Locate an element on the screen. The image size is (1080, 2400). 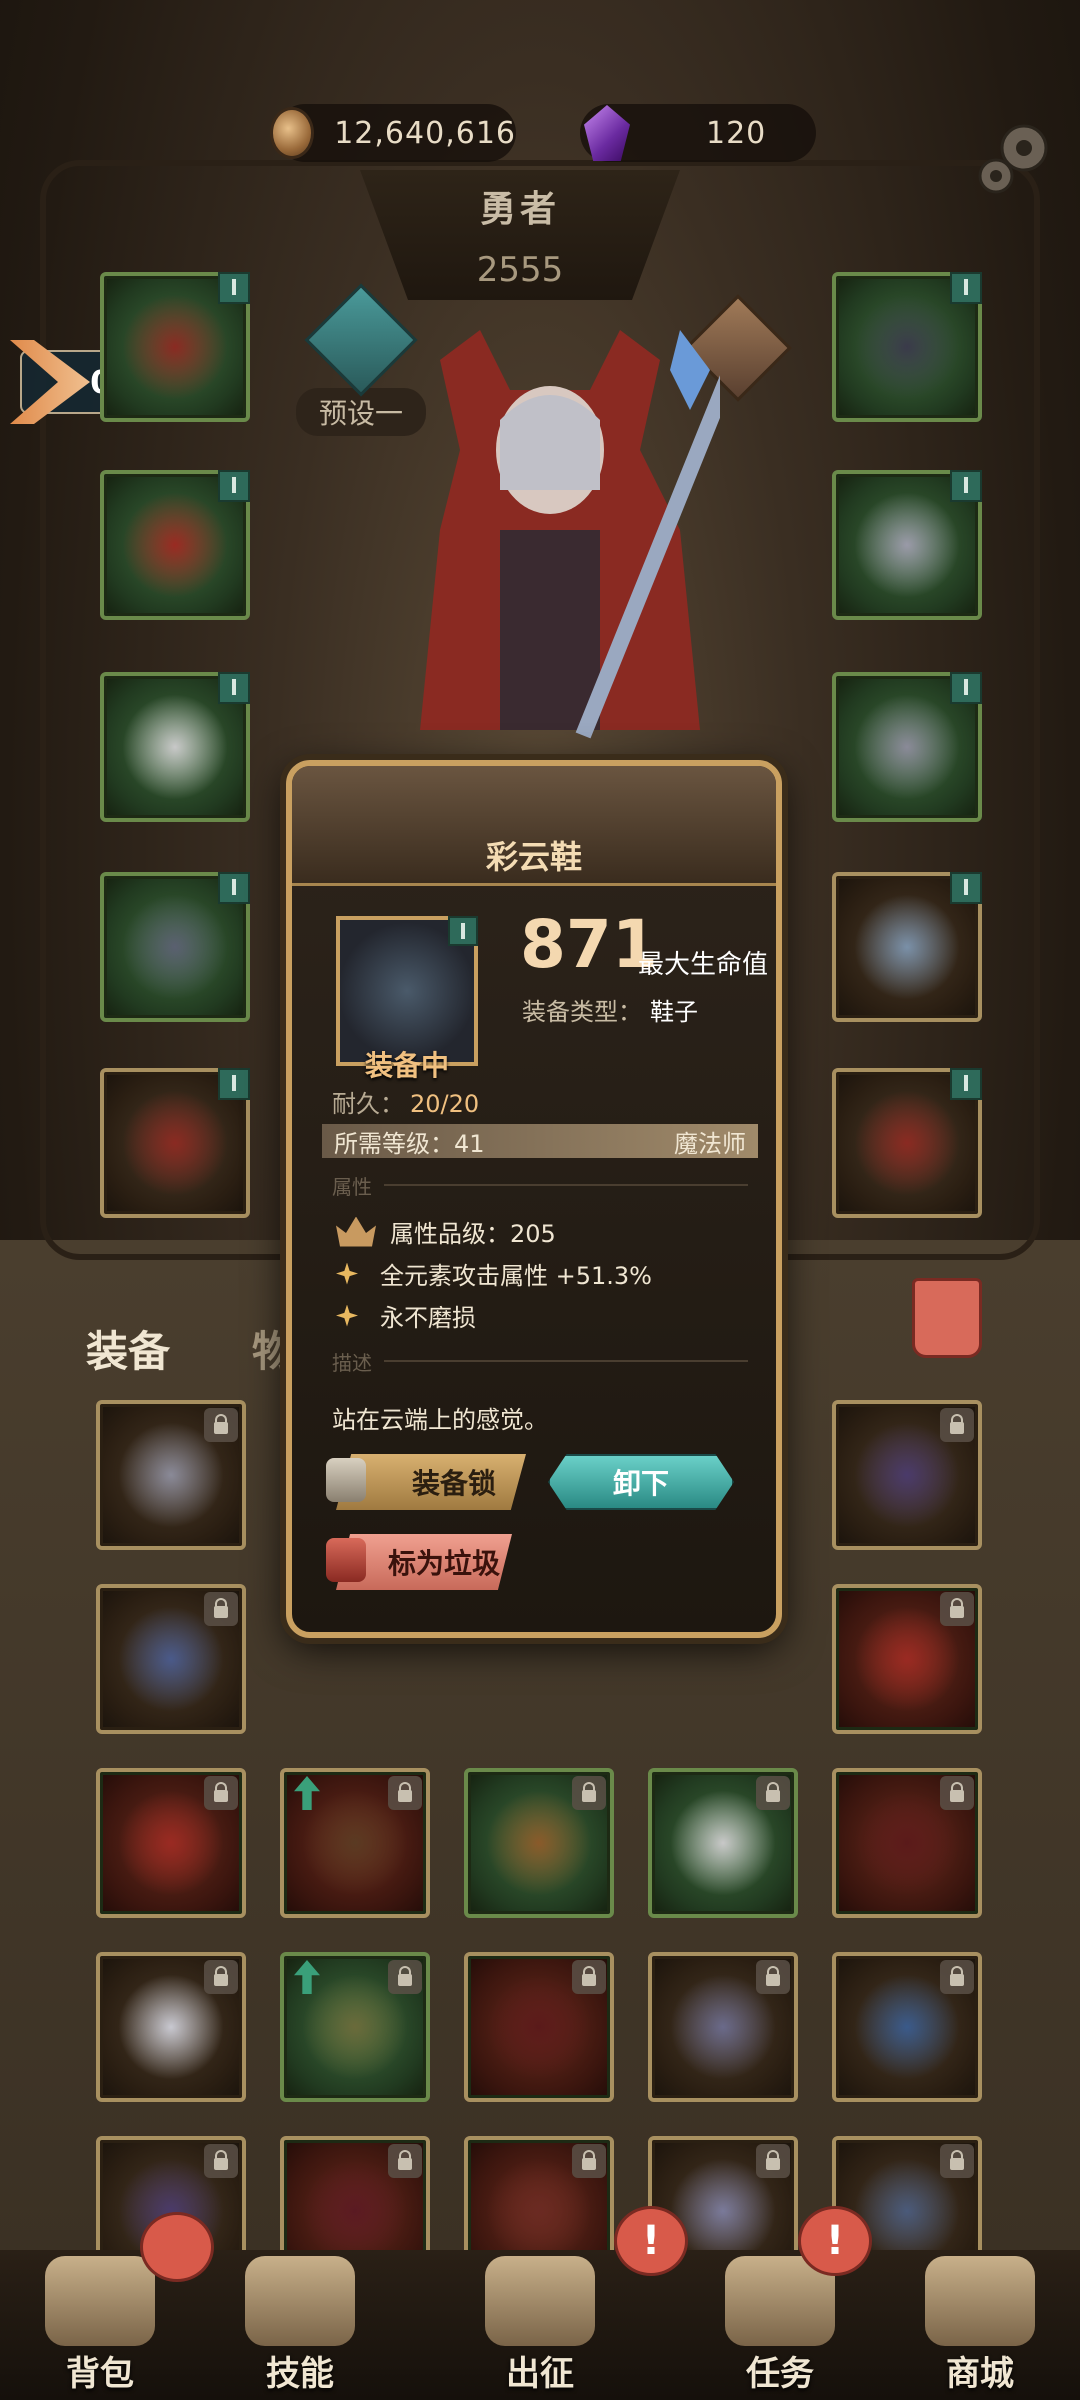
gear-icon is located at coordinates (1014, 160).